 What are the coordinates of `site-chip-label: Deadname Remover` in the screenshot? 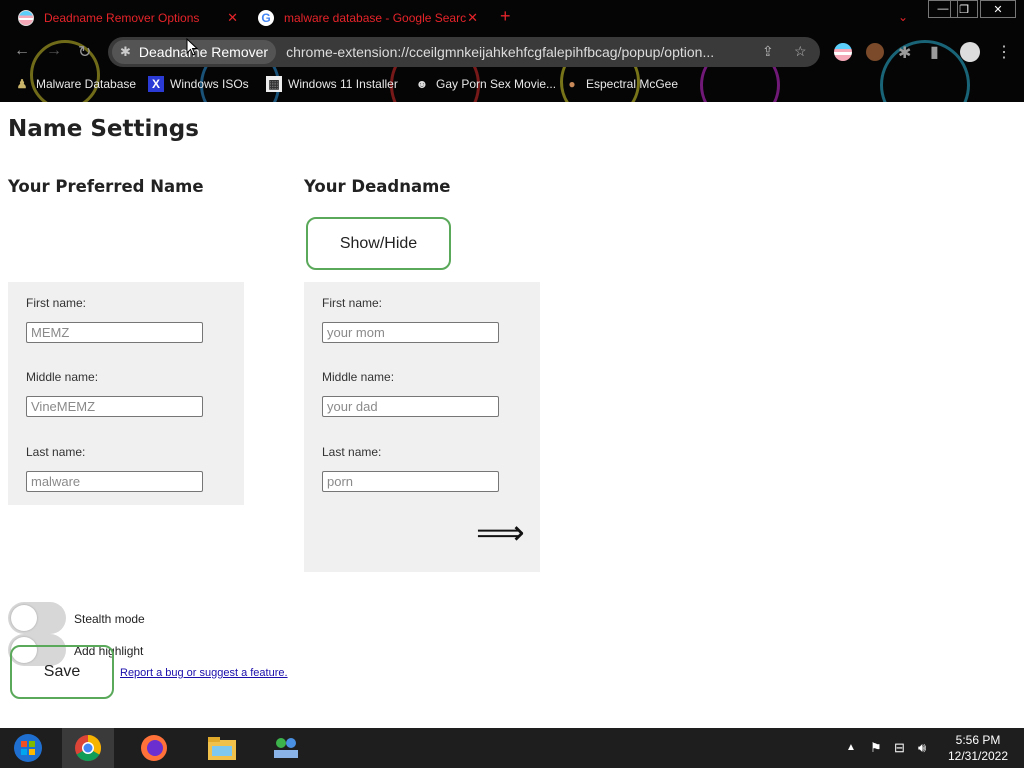 It's located at (203, 52).